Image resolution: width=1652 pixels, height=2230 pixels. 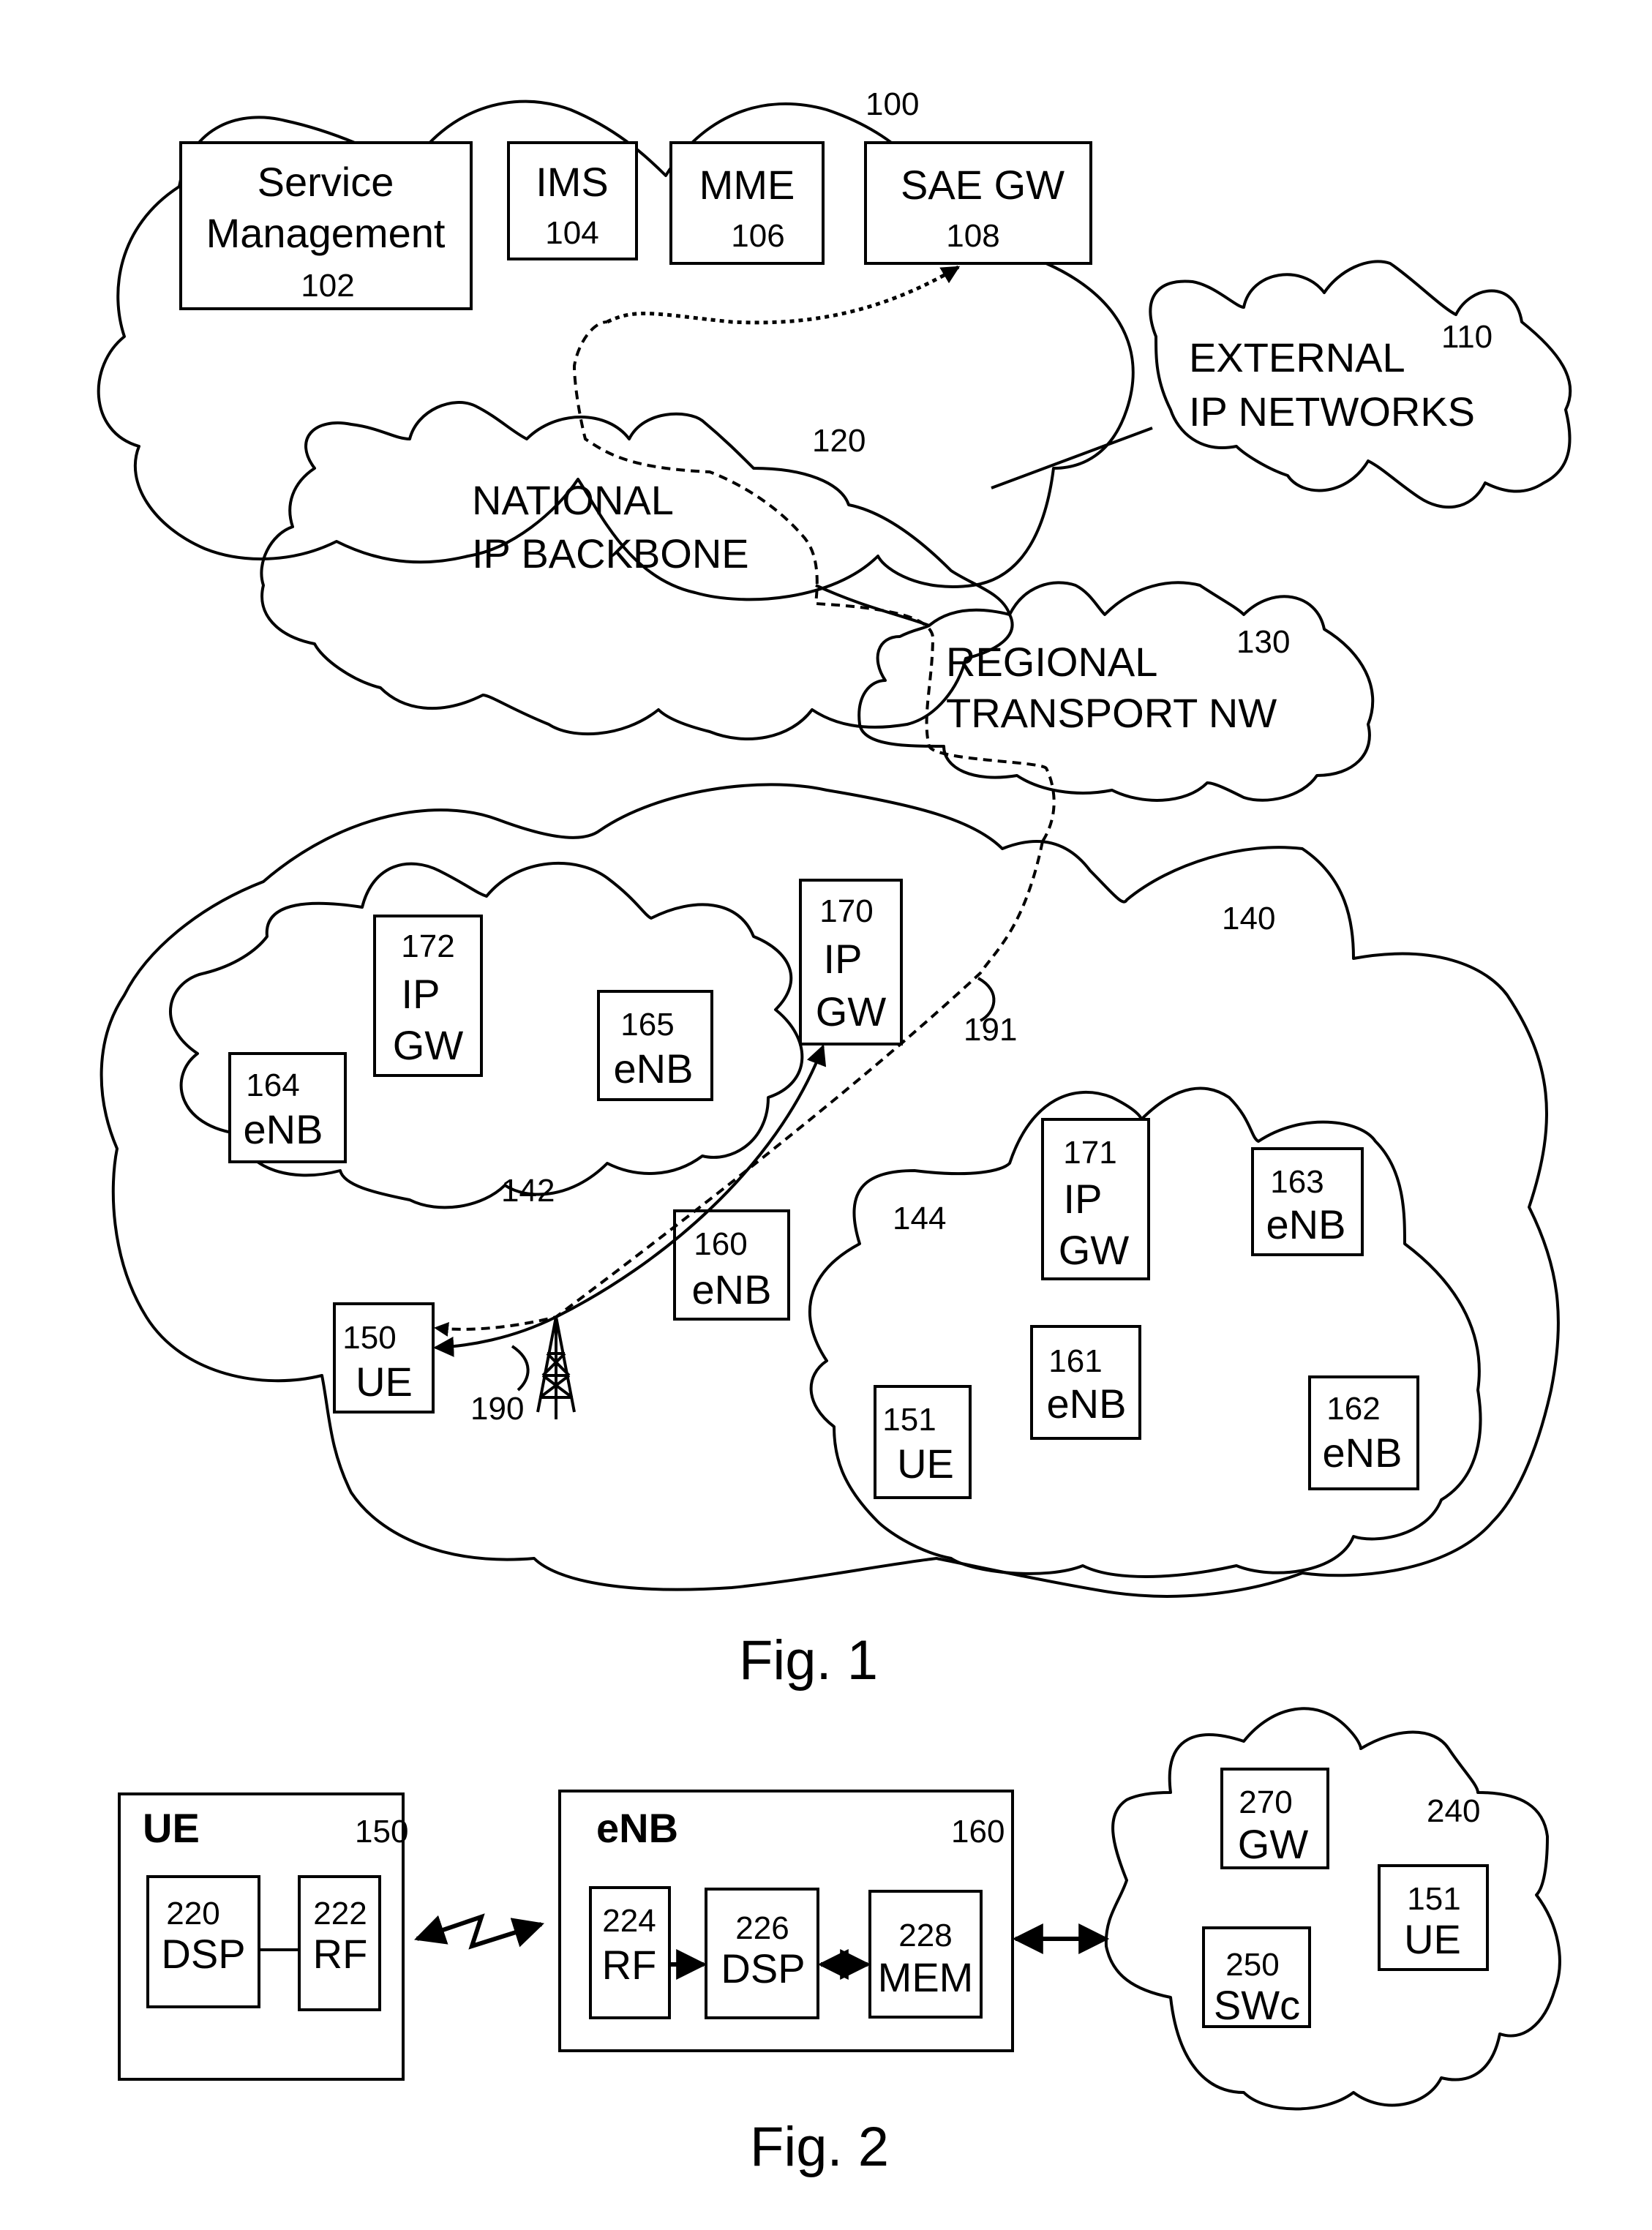 I want to click on enb-165: 165 eNB, so click(x=655, y=1045).